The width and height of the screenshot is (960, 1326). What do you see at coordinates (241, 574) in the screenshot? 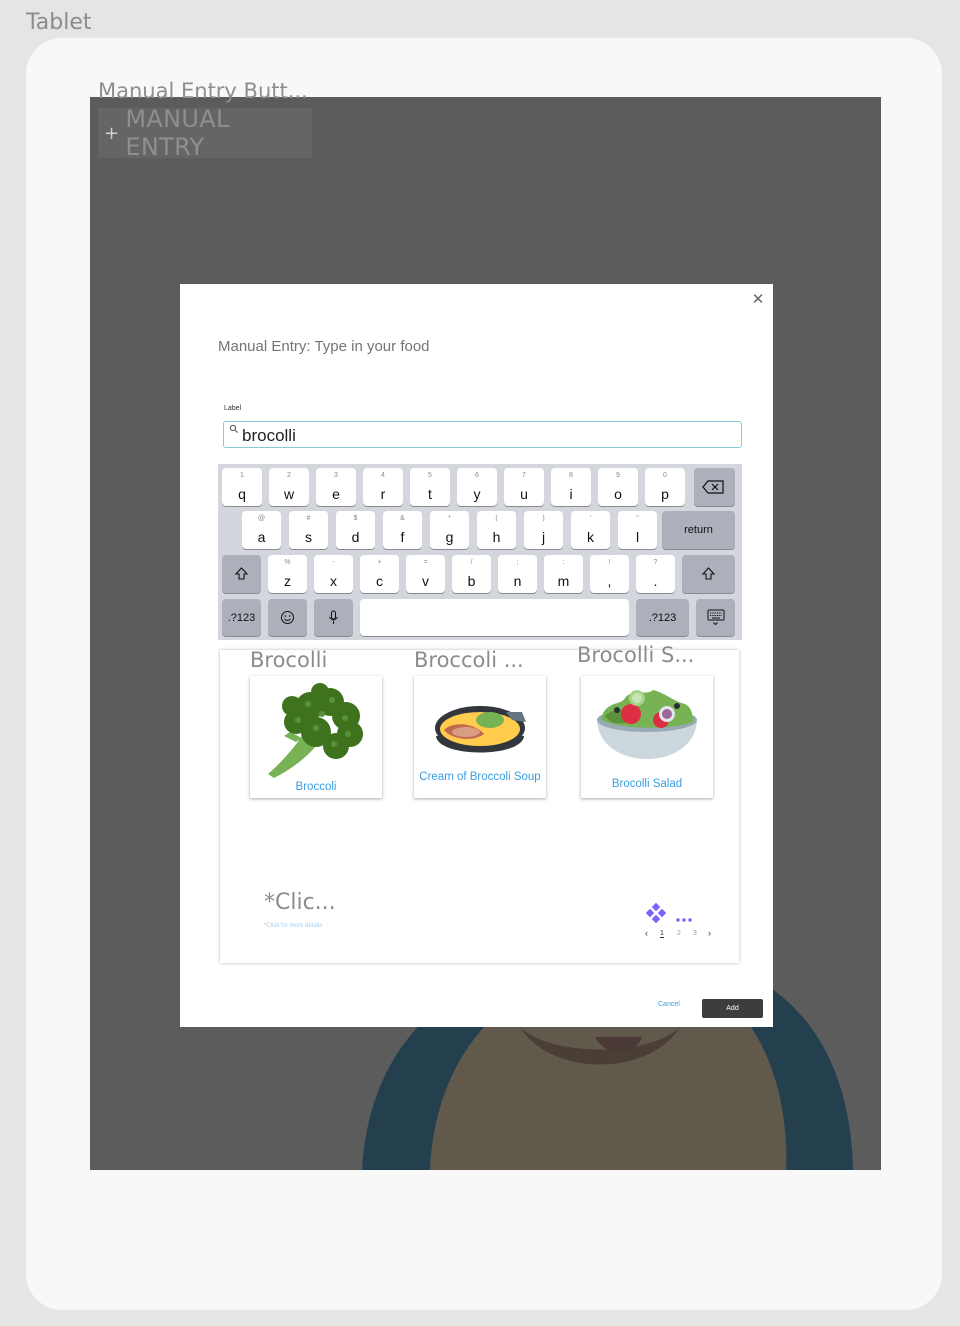
I see `shift-key-left` at bounding box center [241, 574].